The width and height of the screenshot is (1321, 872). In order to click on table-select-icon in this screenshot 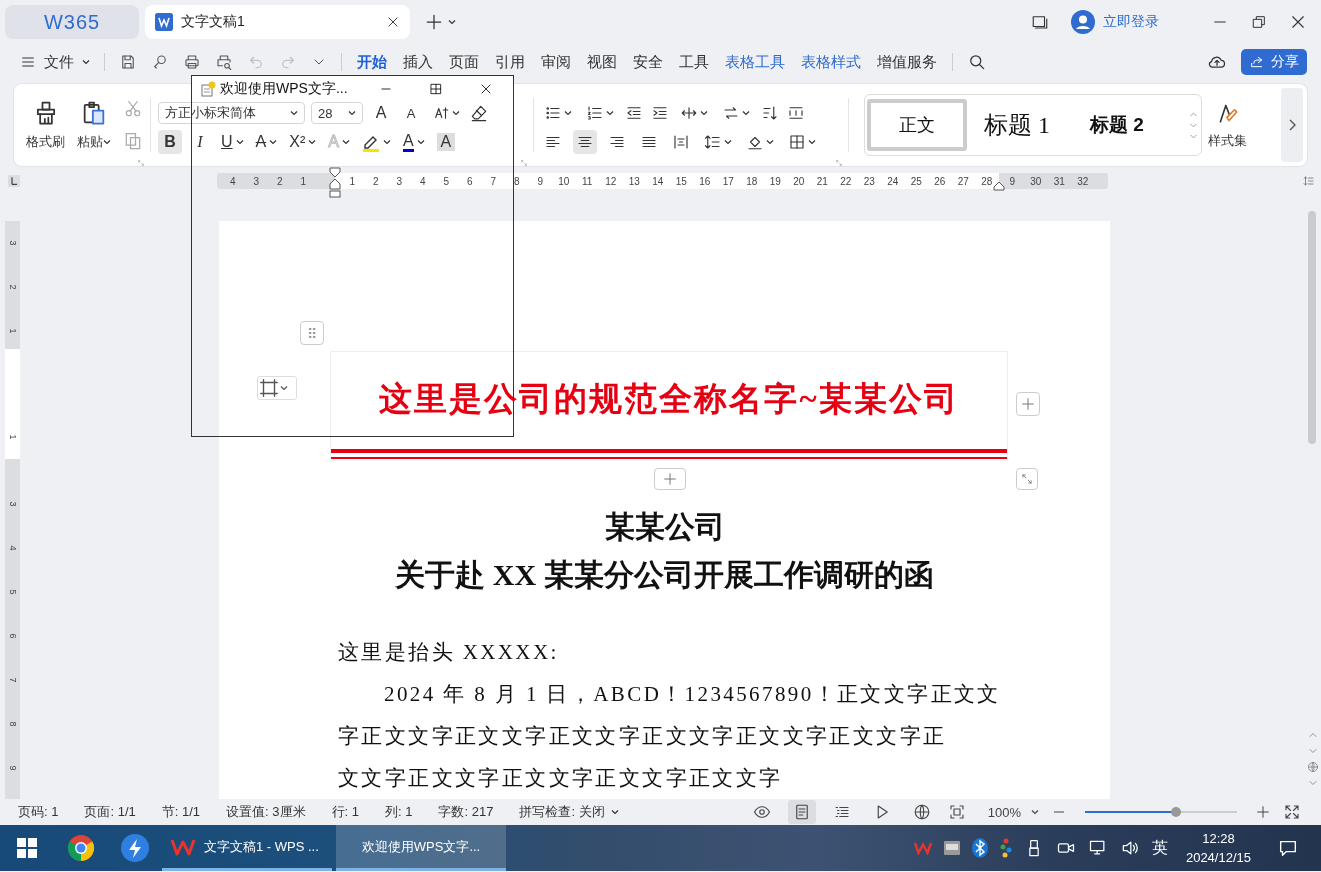, I will do `click(269, 388)`.